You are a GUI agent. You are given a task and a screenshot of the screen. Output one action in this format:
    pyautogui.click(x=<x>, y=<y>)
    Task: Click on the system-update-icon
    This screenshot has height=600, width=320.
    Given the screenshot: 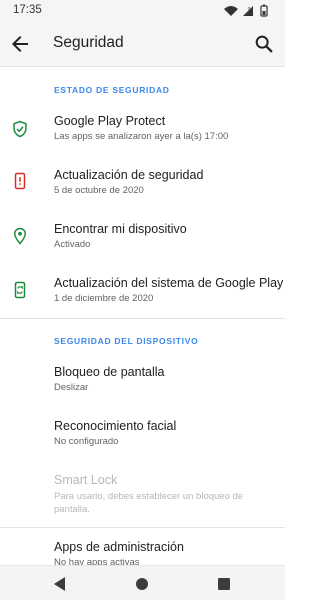 What is the action you would take?
    pyautogui.click(x=20, y=290)
    